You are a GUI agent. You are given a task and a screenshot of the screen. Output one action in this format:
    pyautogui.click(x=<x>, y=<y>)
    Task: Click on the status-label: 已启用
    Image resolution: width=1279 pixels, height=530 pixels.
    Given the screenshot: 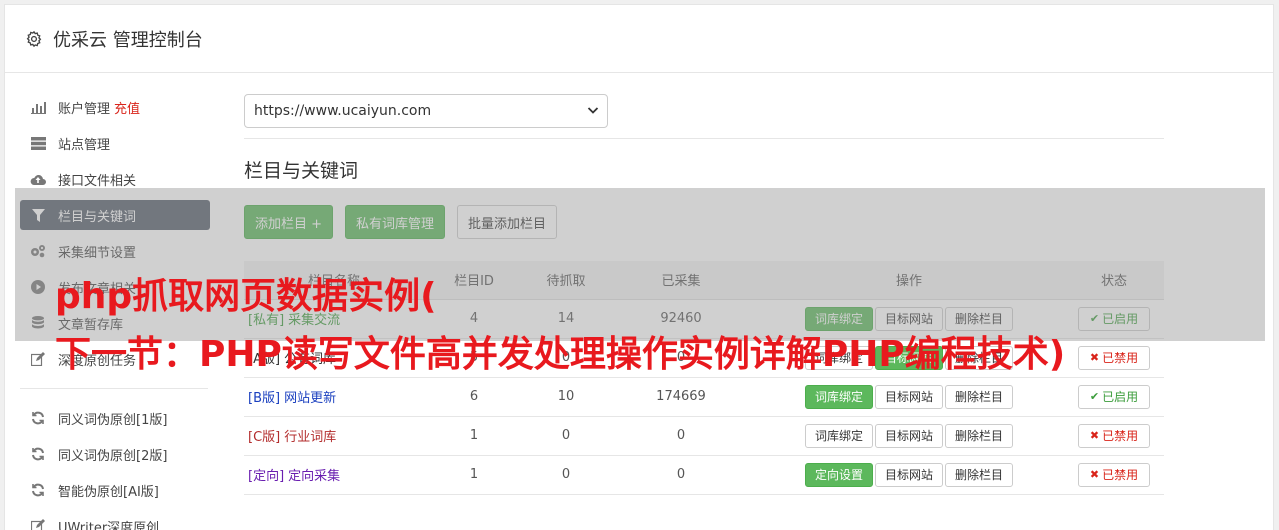 What is the action you would take?
    pyautogui.click(x=1120, y=397)
    